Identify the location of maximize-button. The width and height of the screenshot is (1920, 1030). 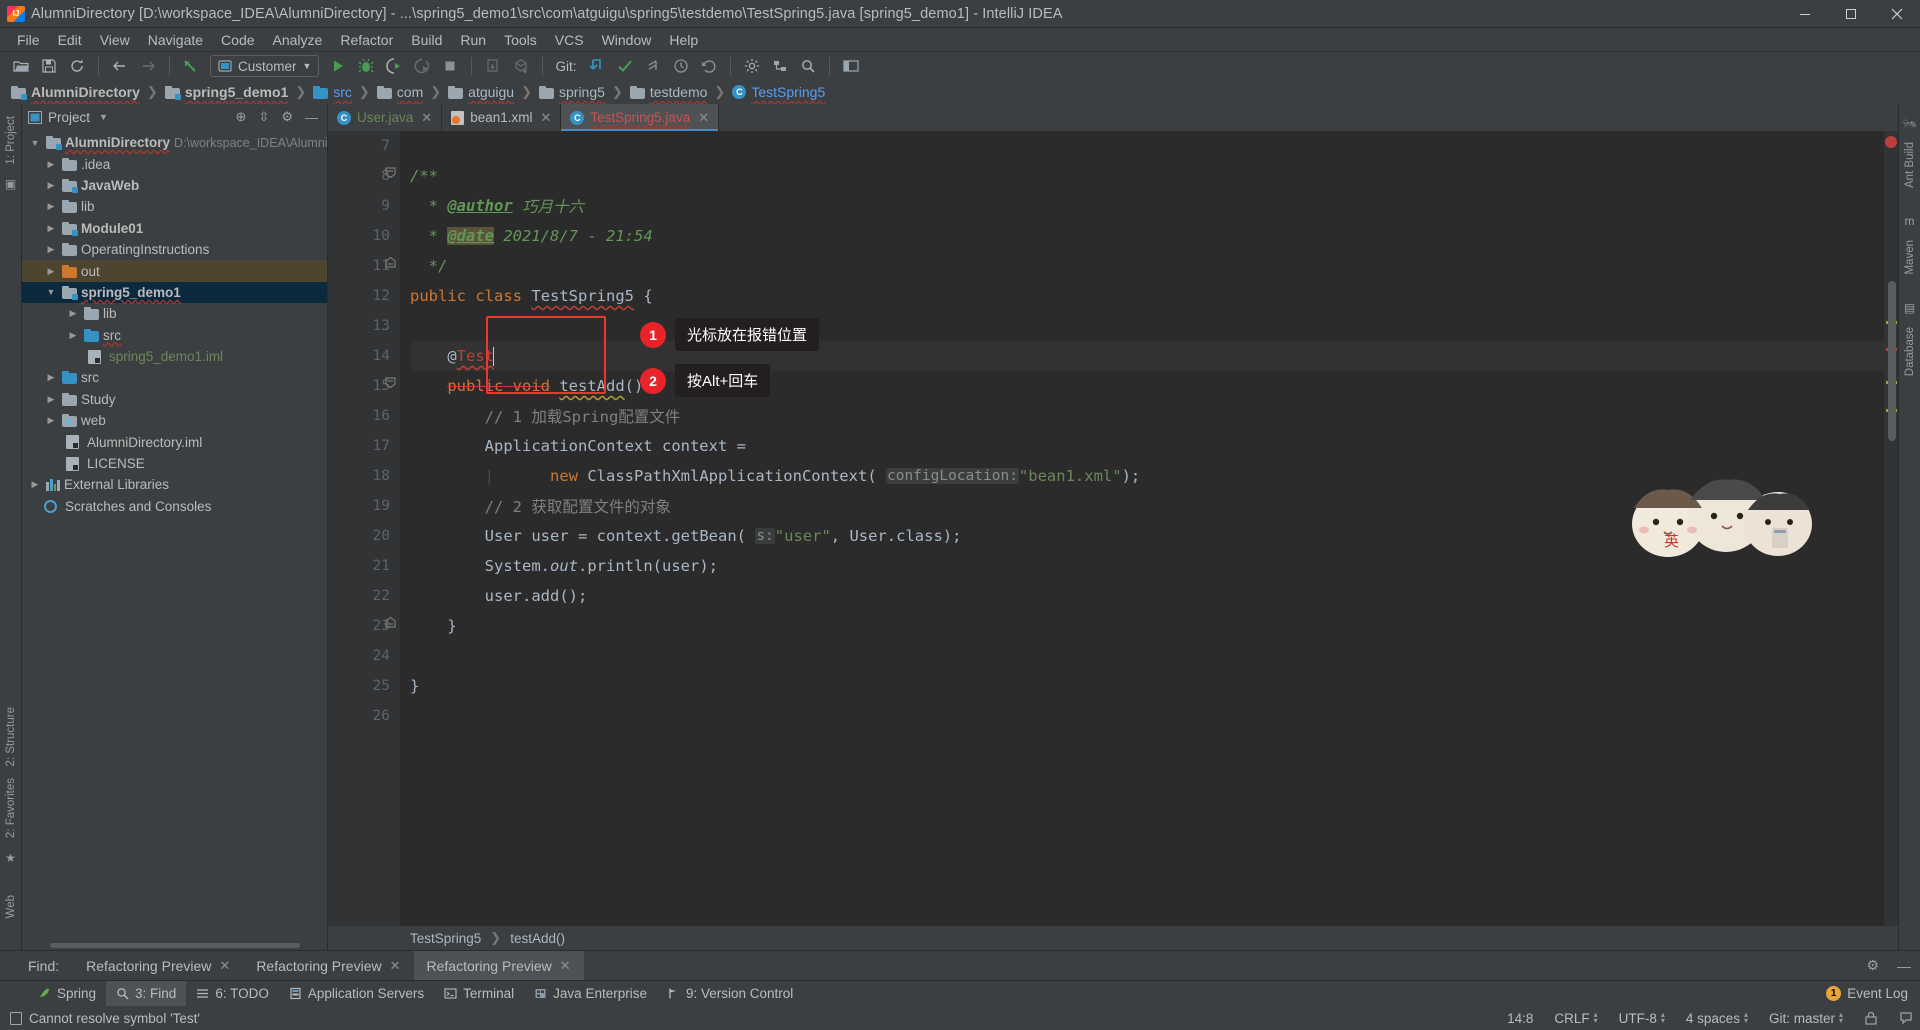
(1851, 14).